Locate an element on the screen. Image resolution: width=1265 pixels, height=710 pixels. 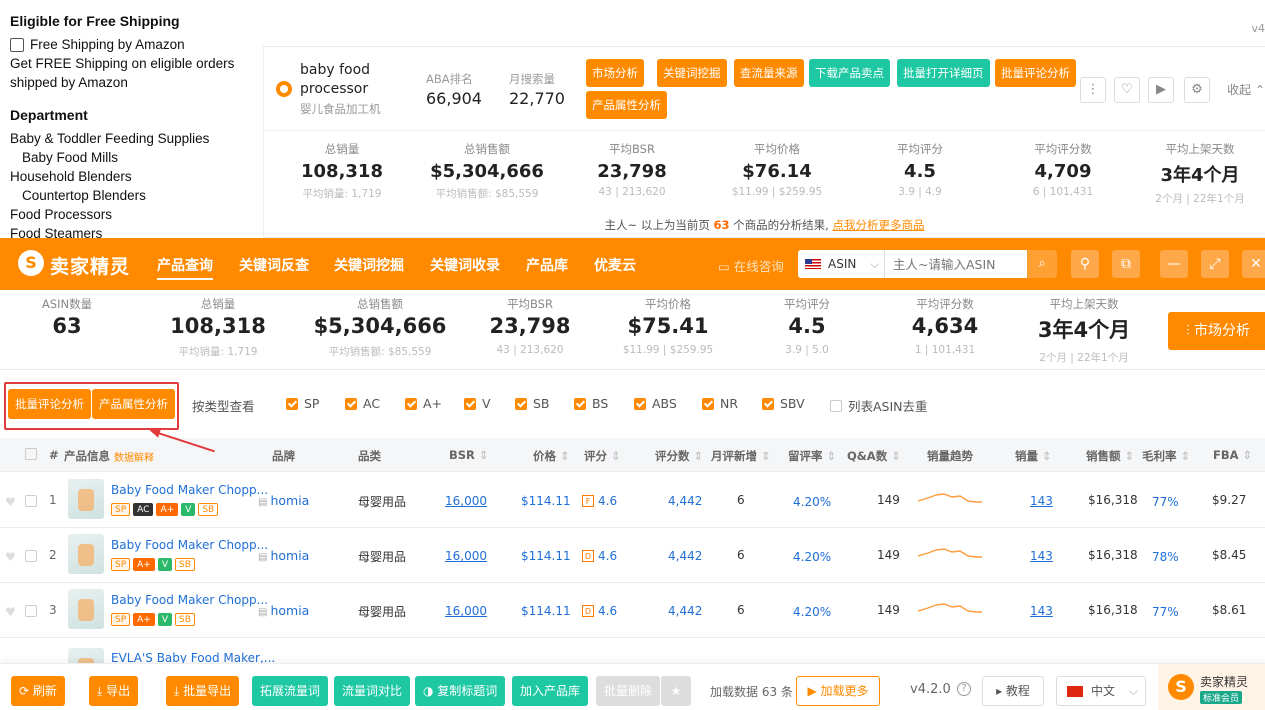
batch-delete-button: 批量删除 is located at coordinates (628, 691).